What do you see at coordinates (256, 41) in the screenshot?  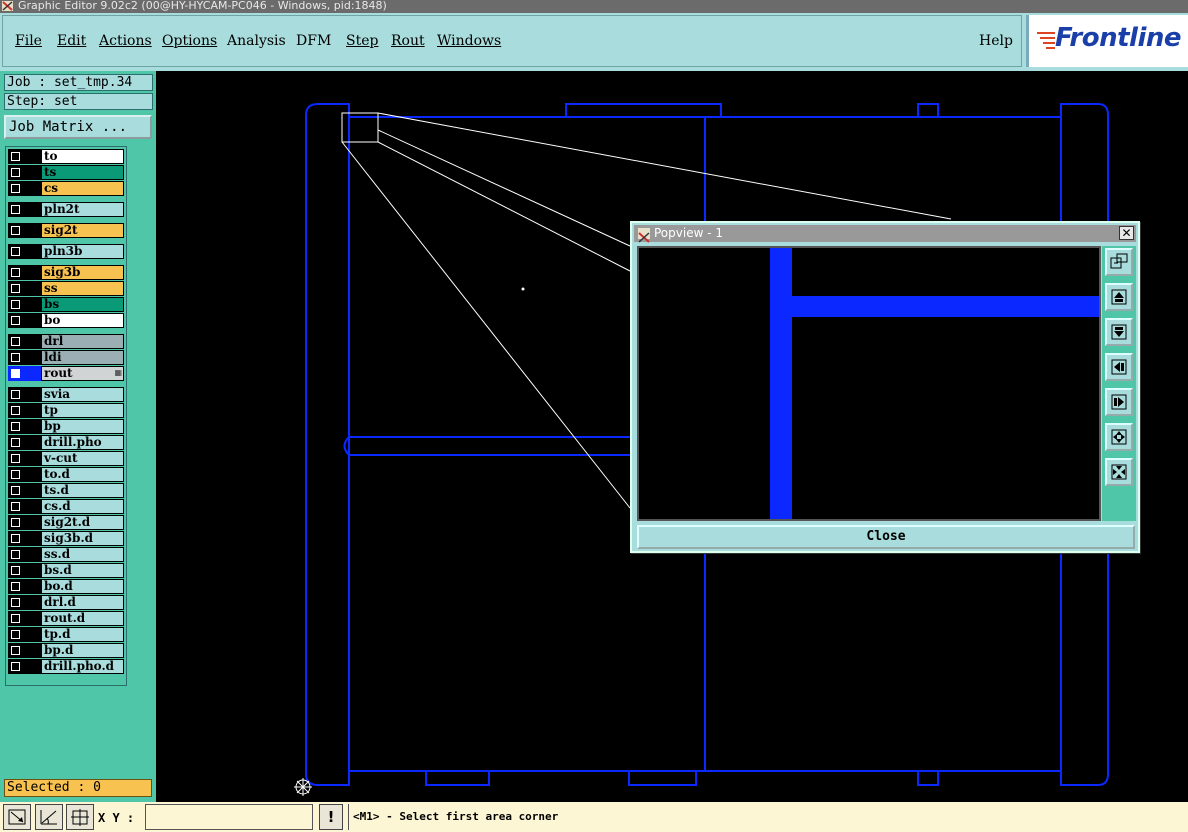 I see `menu-analysis: Analysis` at bounding box center [256, 41].